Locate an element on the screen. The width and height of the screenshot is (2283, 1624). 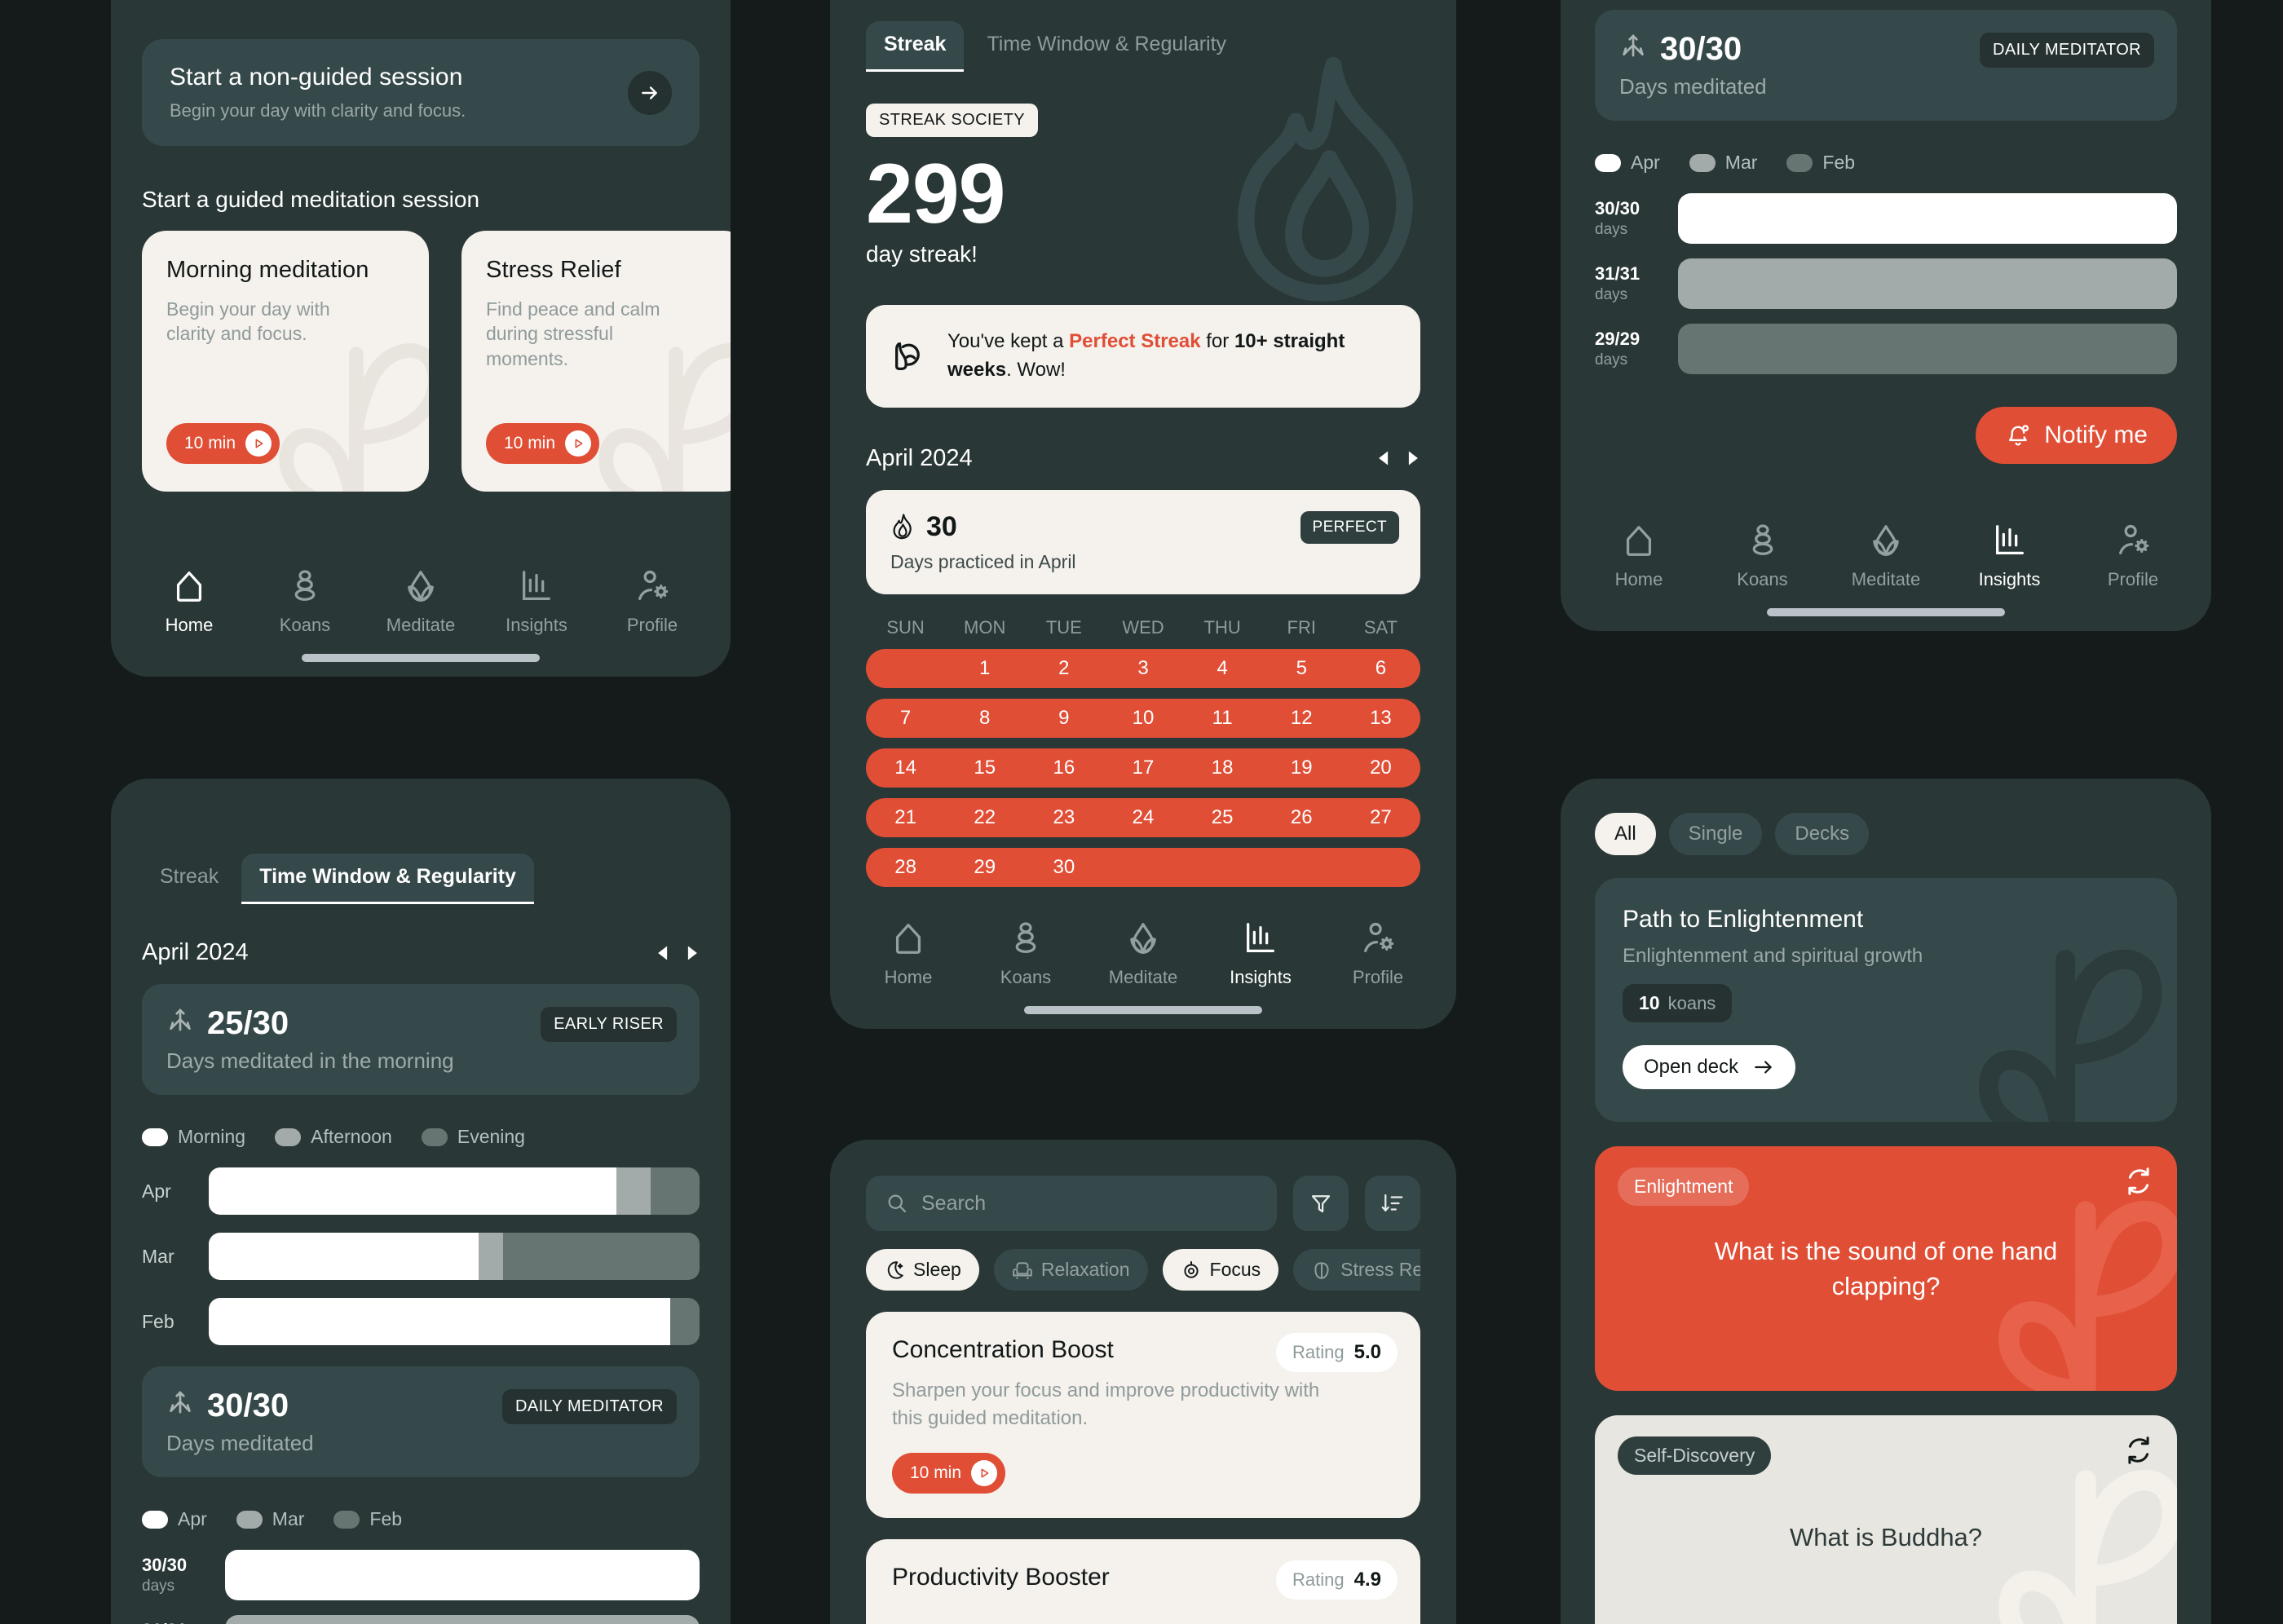
calendar-day: 1 is located at coordinates (985, 668).